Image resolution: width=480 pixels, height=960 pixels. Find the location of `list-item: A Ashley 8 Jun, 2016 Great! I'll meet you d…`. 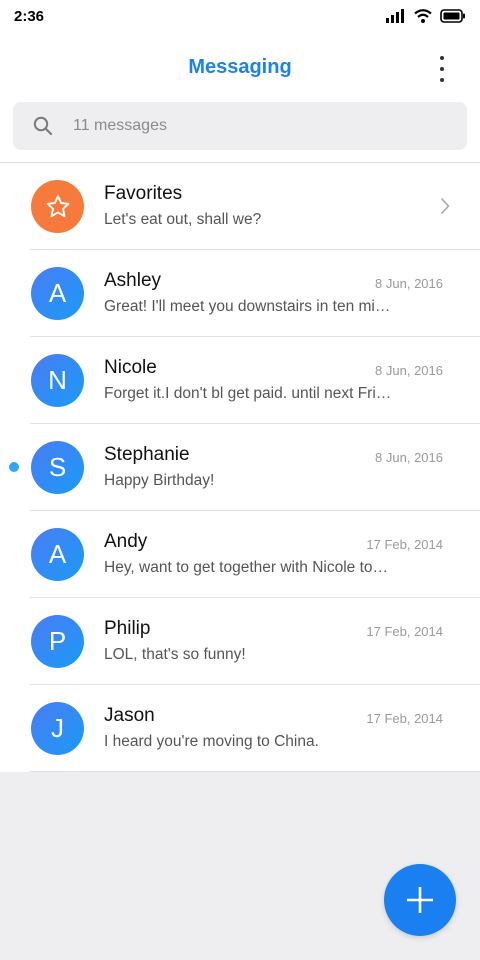

list-item: A Ashley 8 Jun, 2016 Great! I'll meet you d… is located at coordinates (240, 293).